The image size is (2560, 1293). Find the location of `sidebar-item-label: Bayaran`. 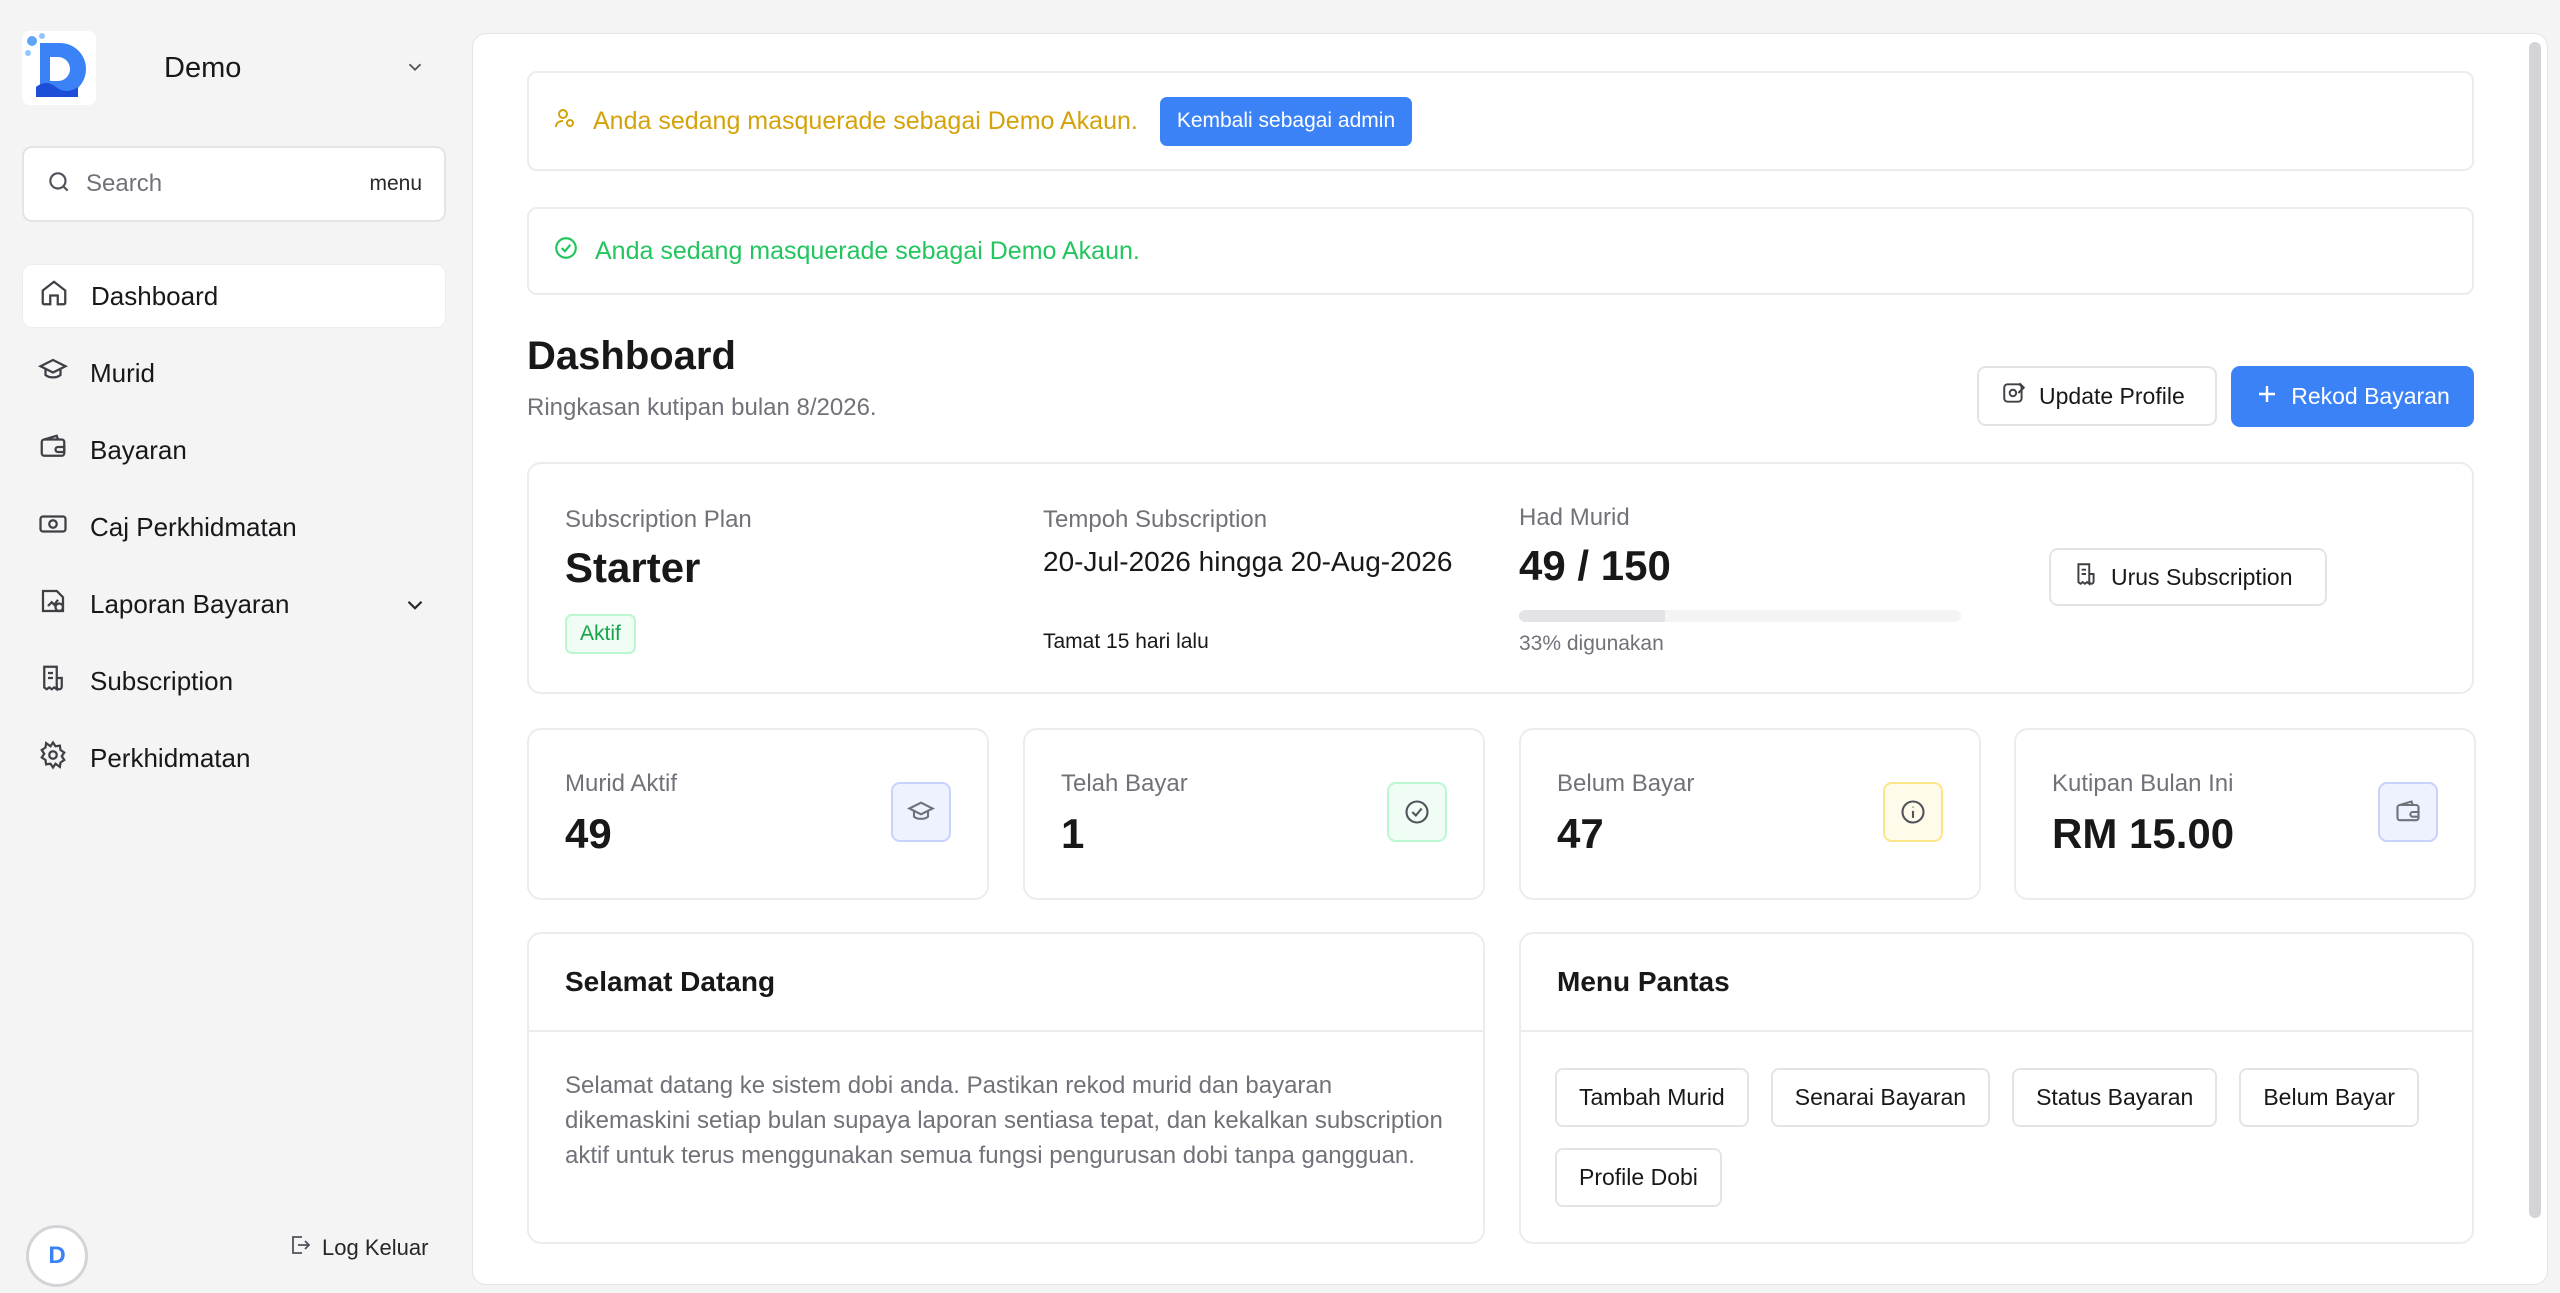

sidebar-item-label: Bayaran is located at coordinates (138, 449).